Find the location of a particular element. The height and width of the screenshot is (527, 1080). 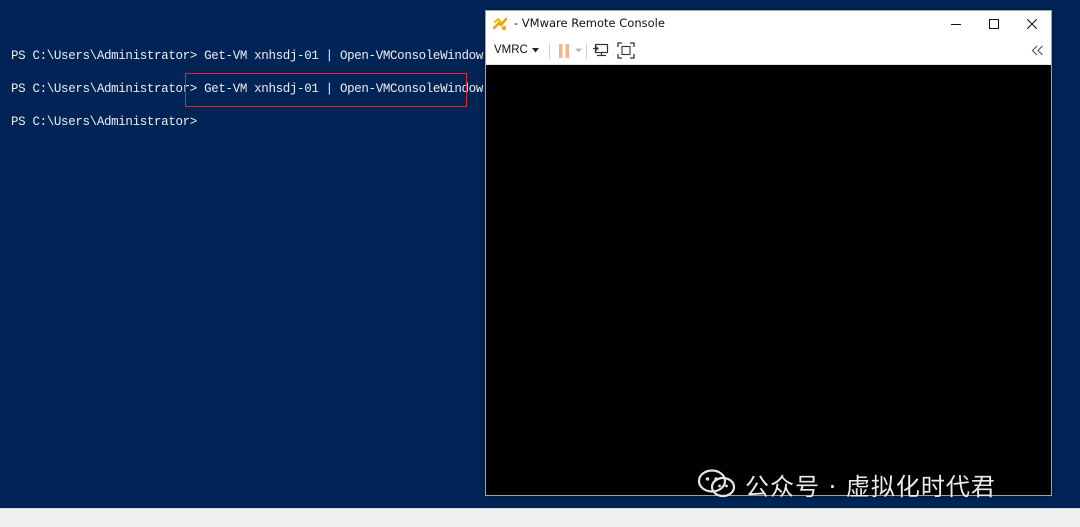

vmware-logo-icon is located at coordinates (500, 24).